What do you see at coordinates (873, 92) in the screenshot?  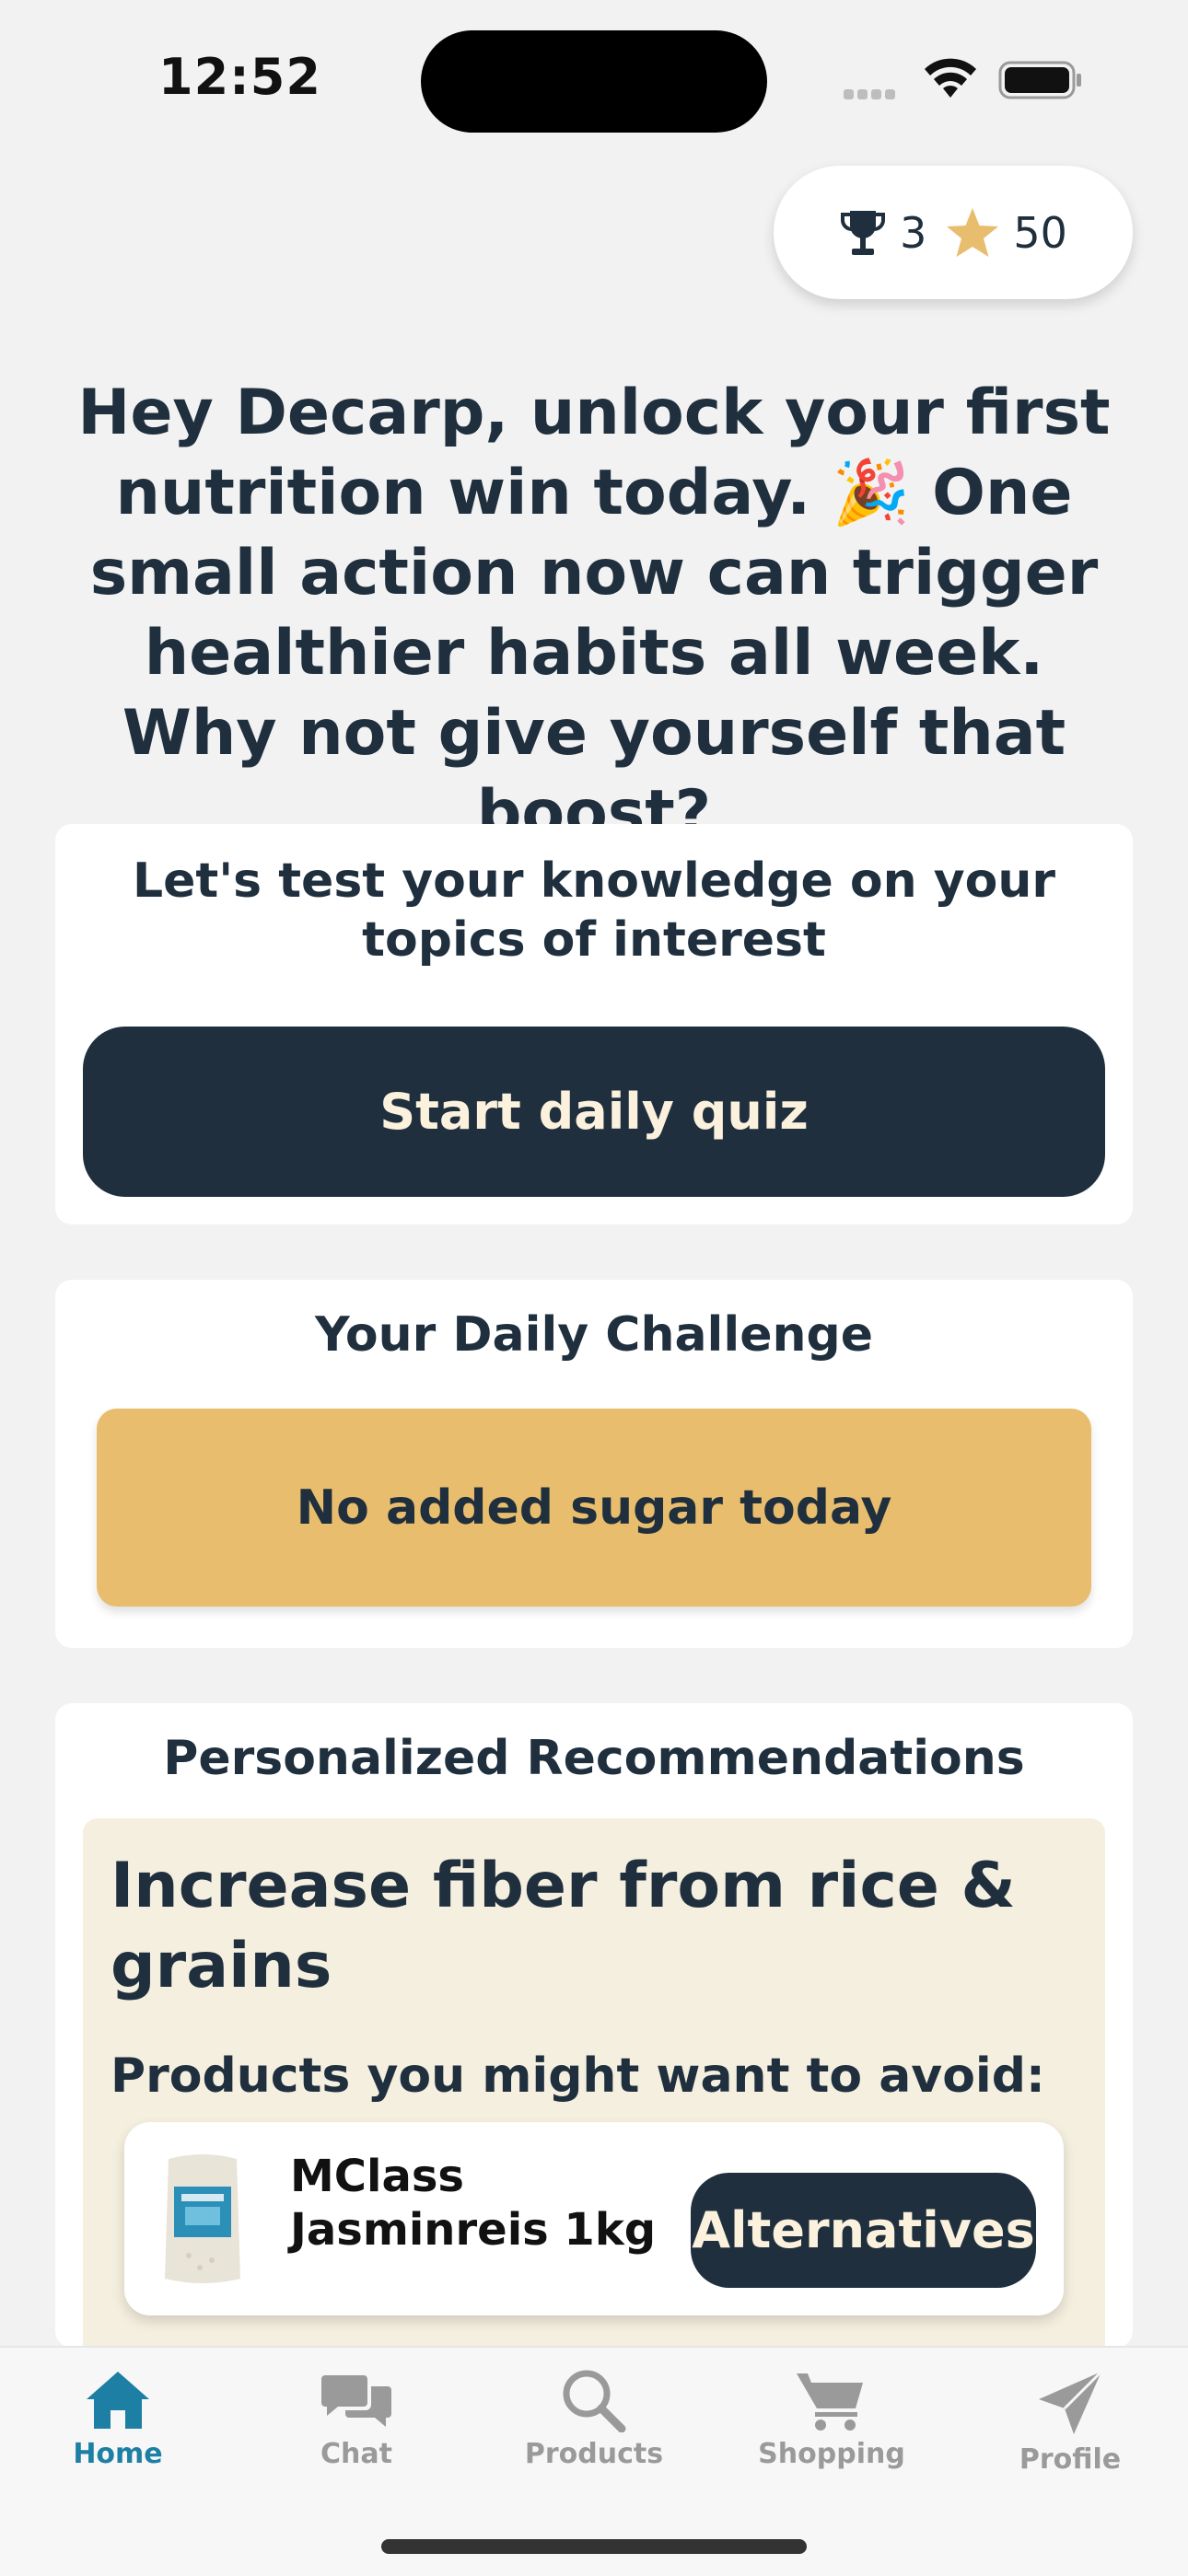 I see `cellular-signal-icon` at bounding box center [873, 92].